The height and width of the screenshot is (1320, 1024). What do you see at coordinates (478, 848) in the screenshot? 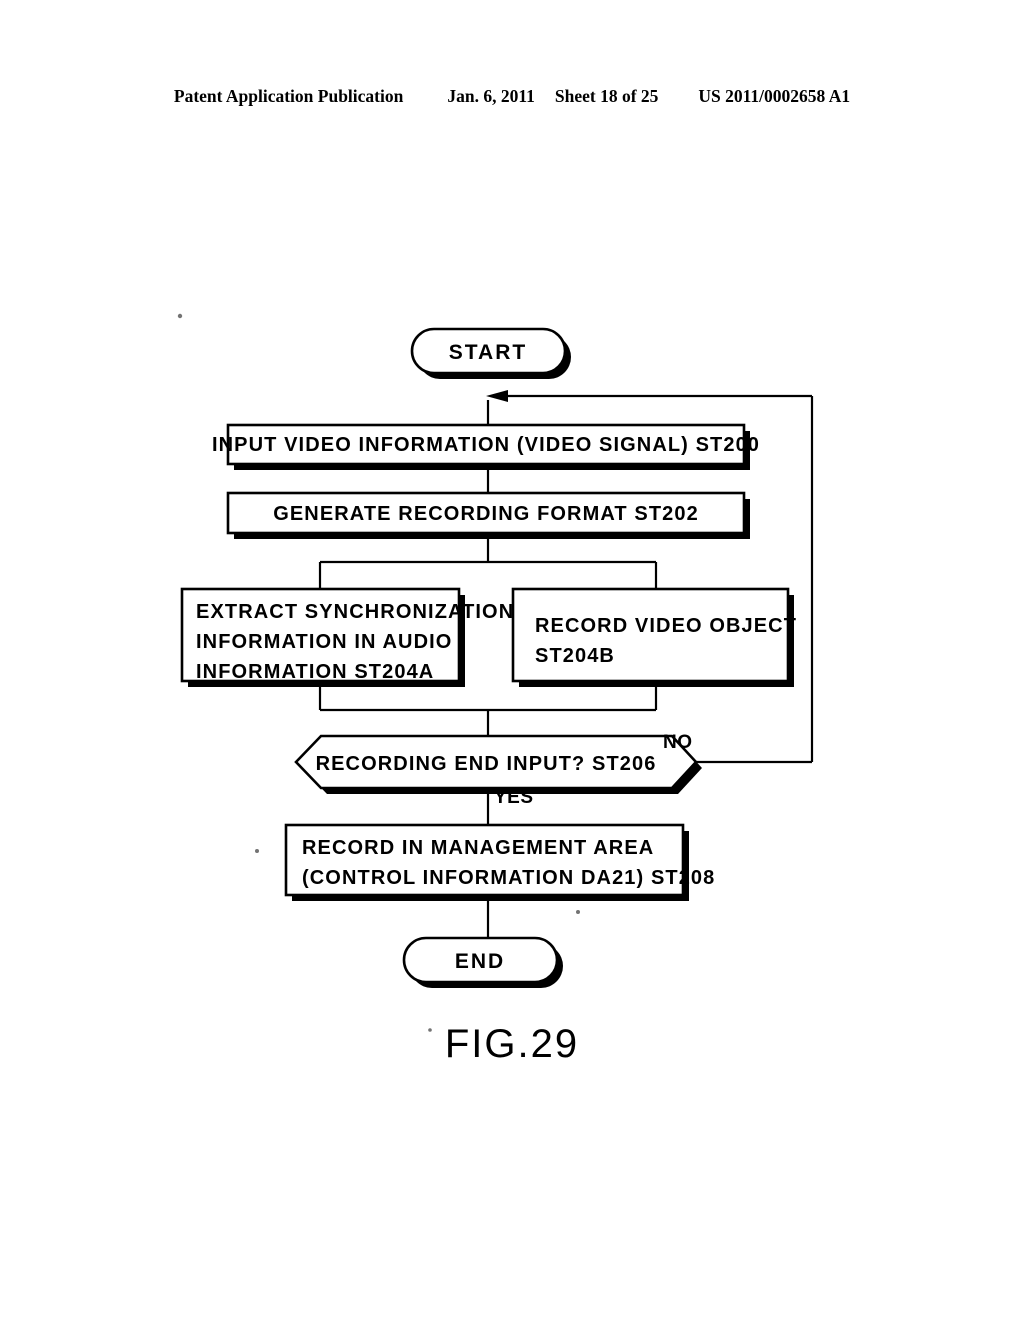
I see `node-record-in-management-area-line1: RECORD IN MANAGEMENT AREA` at bounding box center [478, 848].